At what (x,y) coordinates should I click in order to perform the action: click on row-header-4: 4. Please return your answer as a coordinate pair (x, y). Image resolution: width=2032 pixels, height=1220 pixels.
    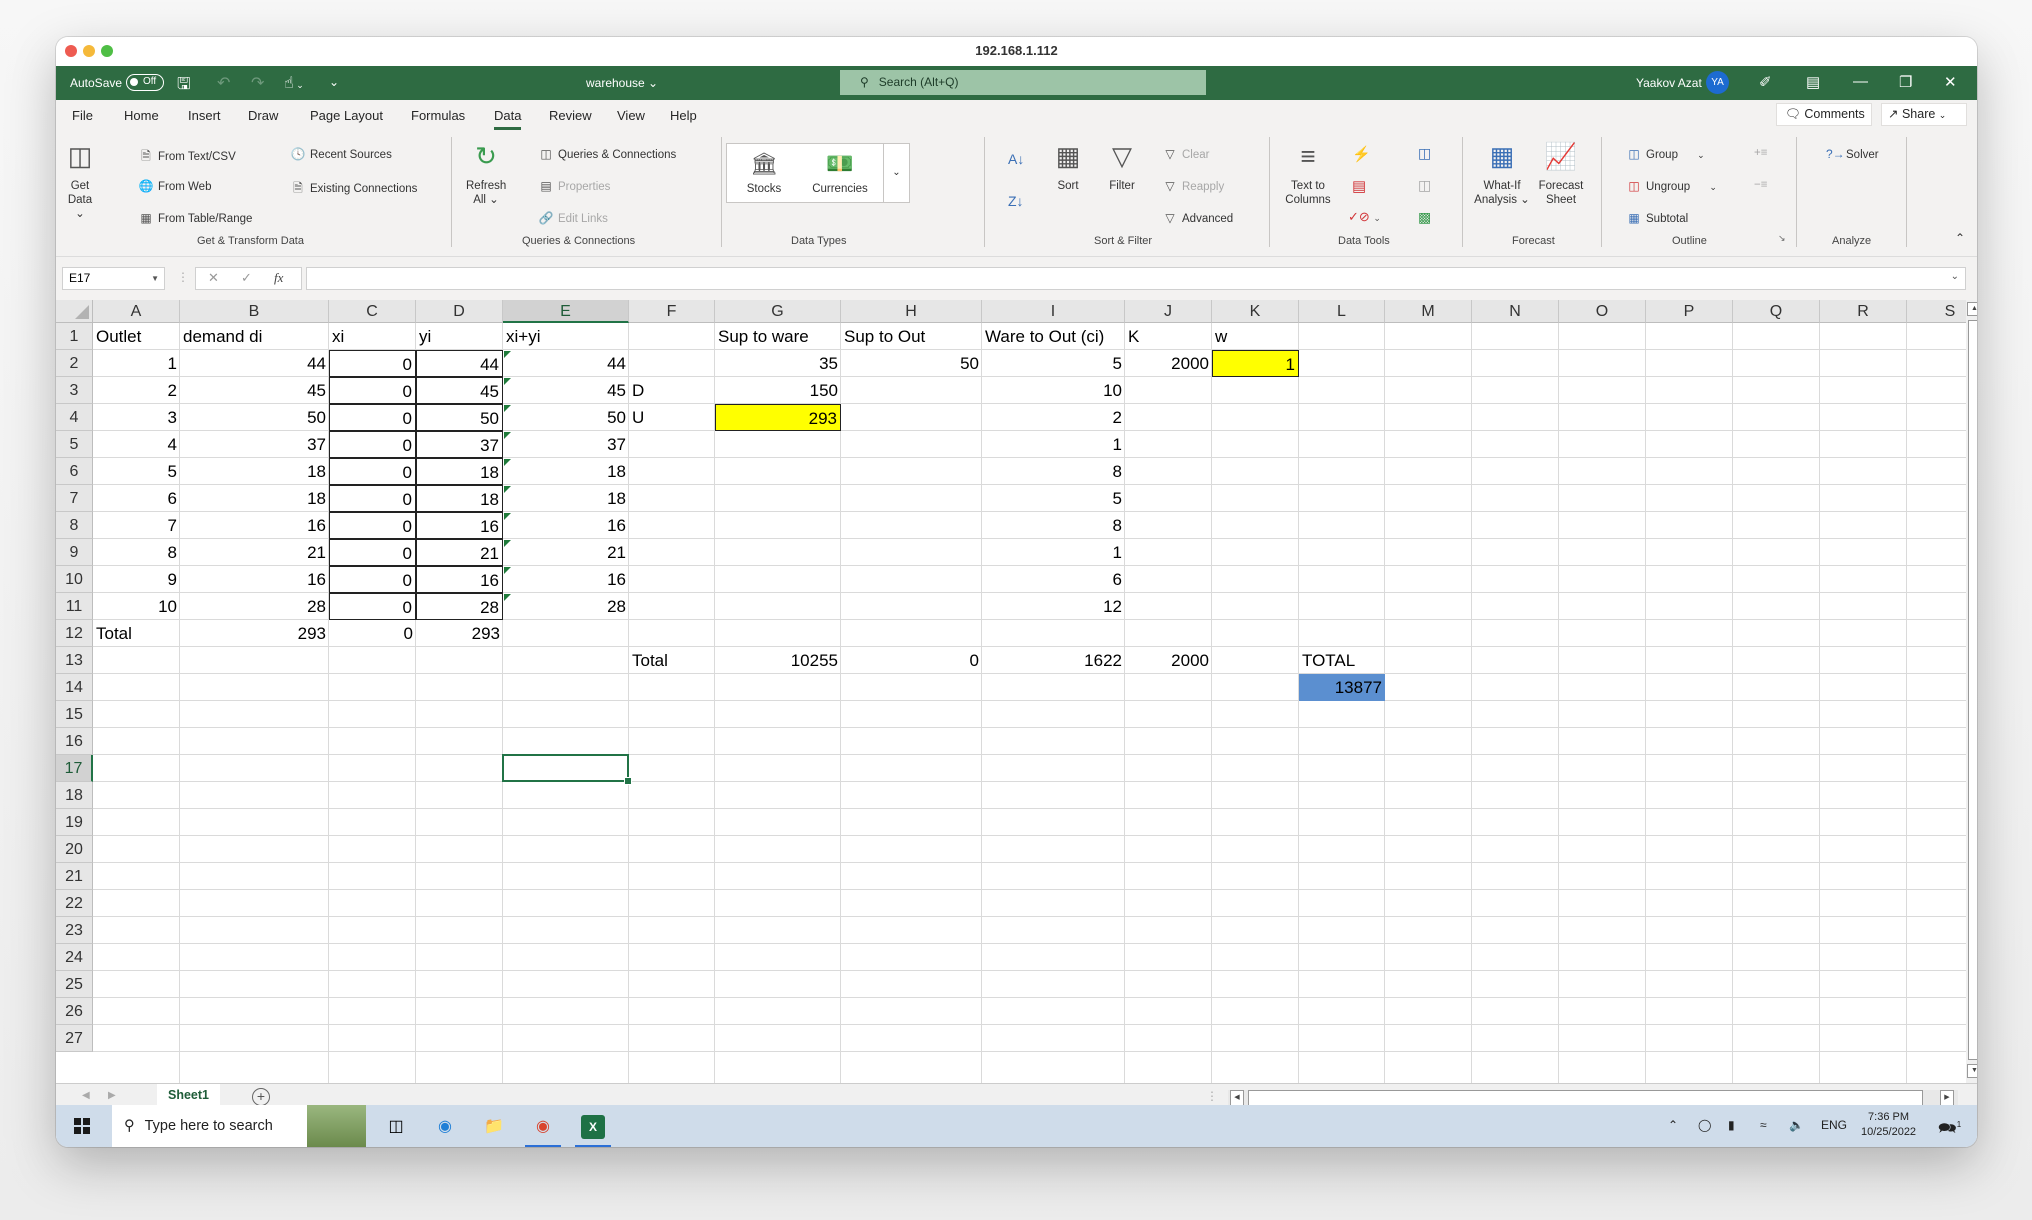
    Looking at the image, I should click on (74, 417).